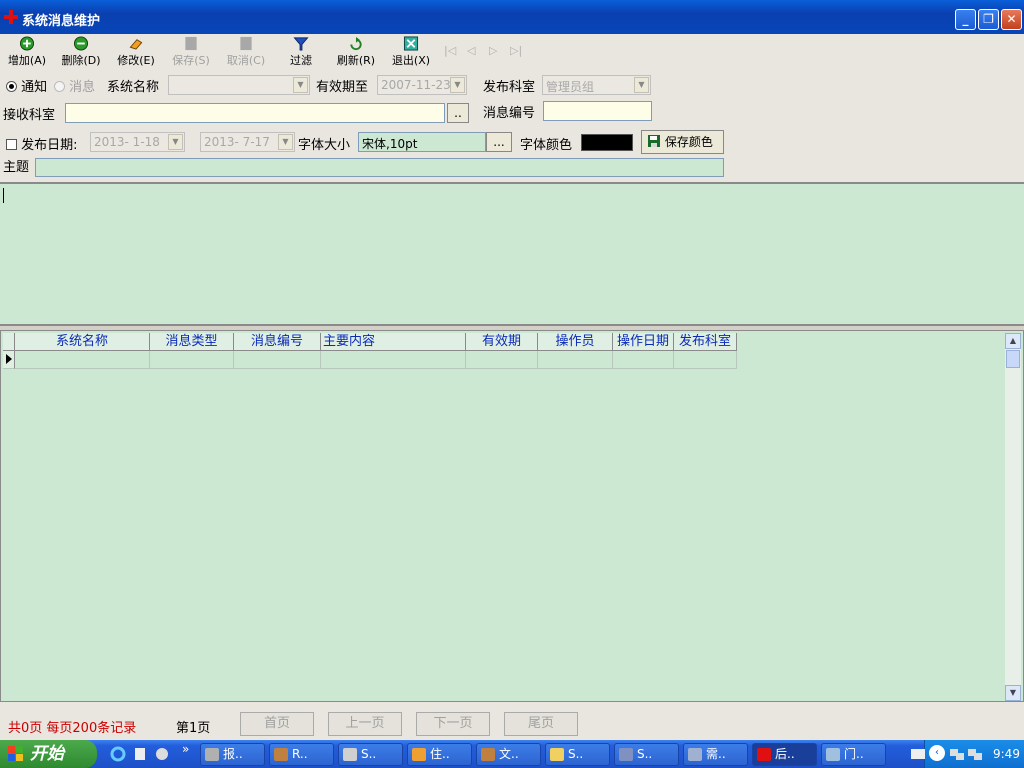 The width and height of the screenshot is (1024, 768). What do you see at coordinates (239, 85) in the screenshot?
I see `system-name-select: ▼` at bounding box center [239, 85].